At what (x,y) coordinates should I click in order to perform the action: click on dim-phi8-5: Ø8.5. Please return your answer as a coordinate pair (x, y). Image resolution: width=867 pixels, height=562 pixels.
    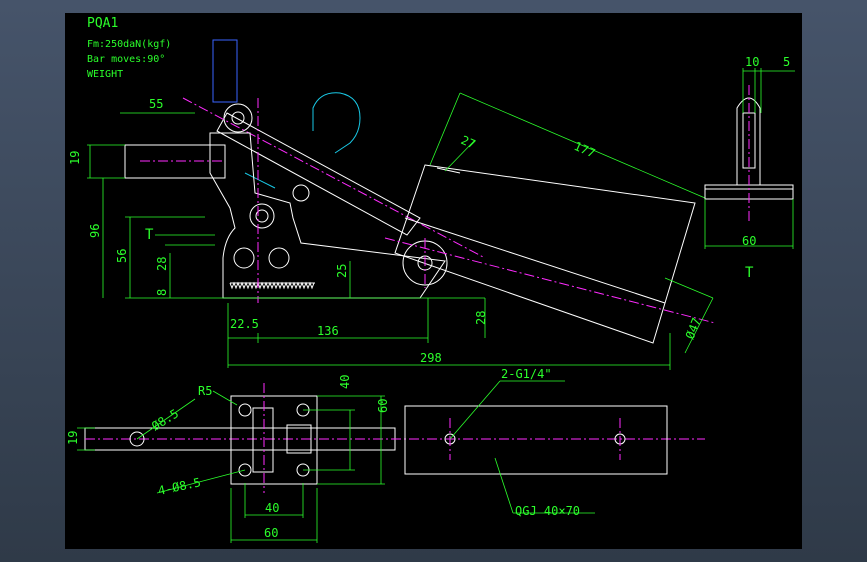
    Looking at the image, I should click on (165, 419).